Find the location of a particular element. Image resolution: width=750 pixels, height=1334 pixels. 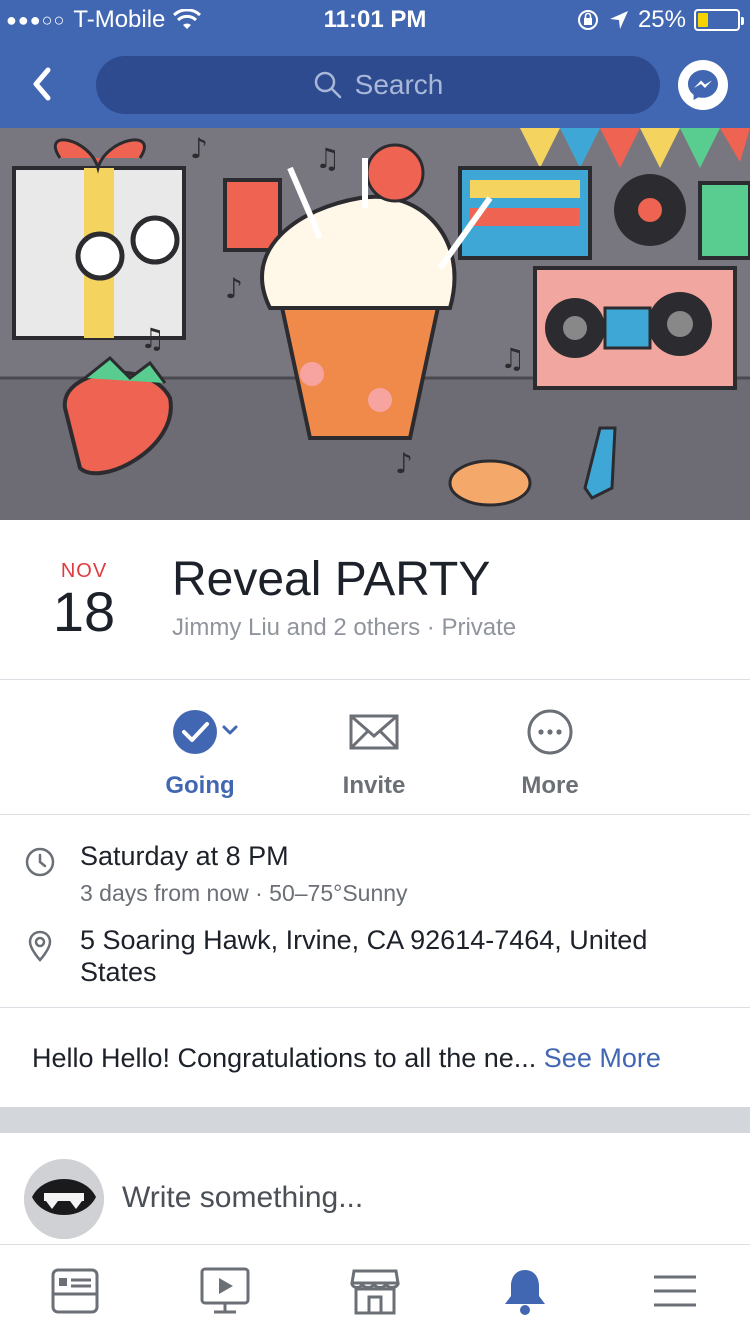

battery-percent: 25% is located at coordinates (661, 19).